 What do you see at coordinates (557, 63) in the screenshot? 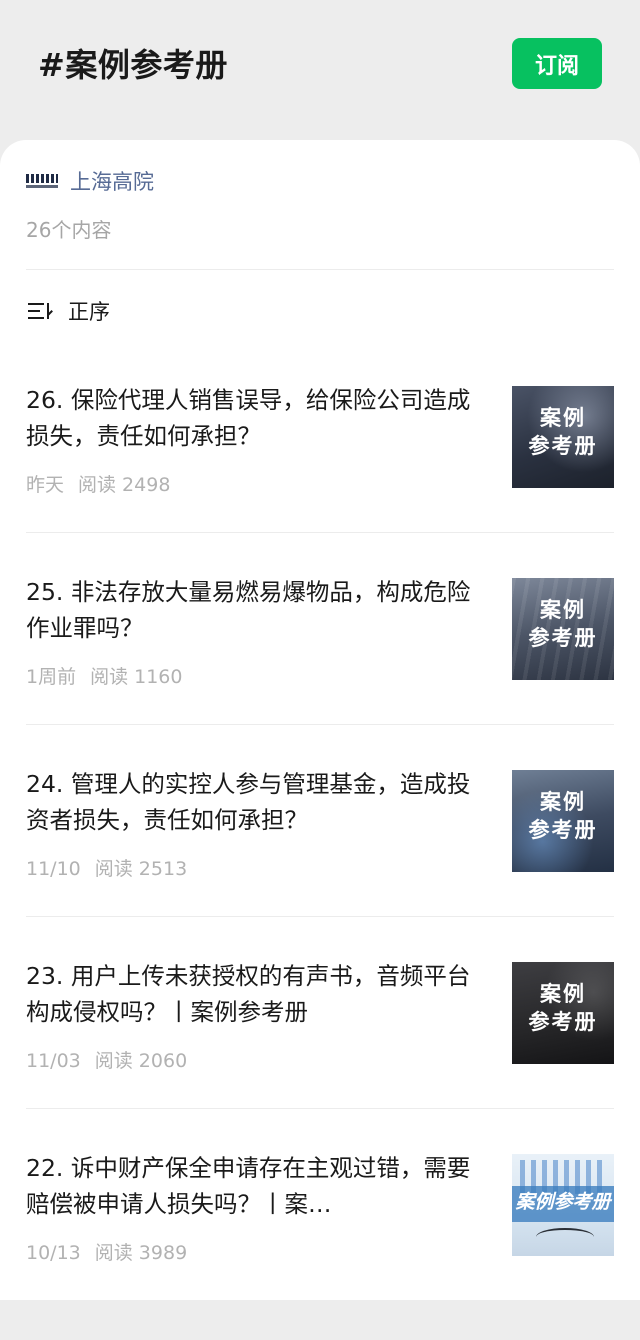
I see `subscribe-button: 订阅` at bounding box center [557, 63].